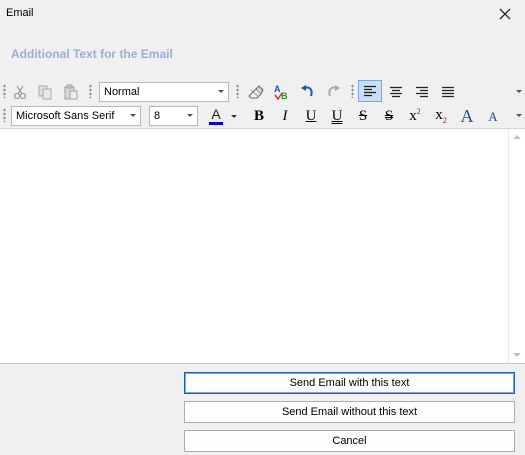 The width and height of the screenshot is (525, 455). Describe the element at coordinates (349, 412) in the screenshot. I see `send-without-text-button: Send Email without this text` at that location.